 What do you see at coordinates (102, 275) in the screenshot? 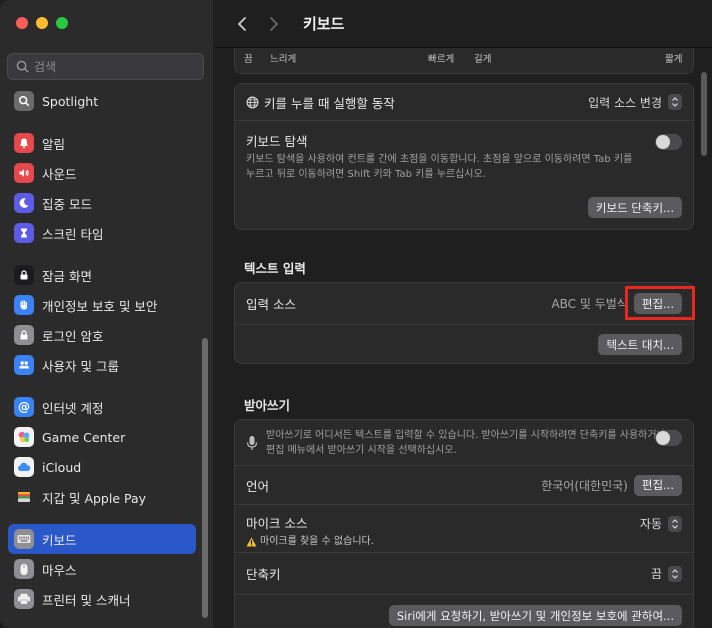
I see `sidebar-item-lock-screen: 잠금 화면` at bounding box center [102, 275].